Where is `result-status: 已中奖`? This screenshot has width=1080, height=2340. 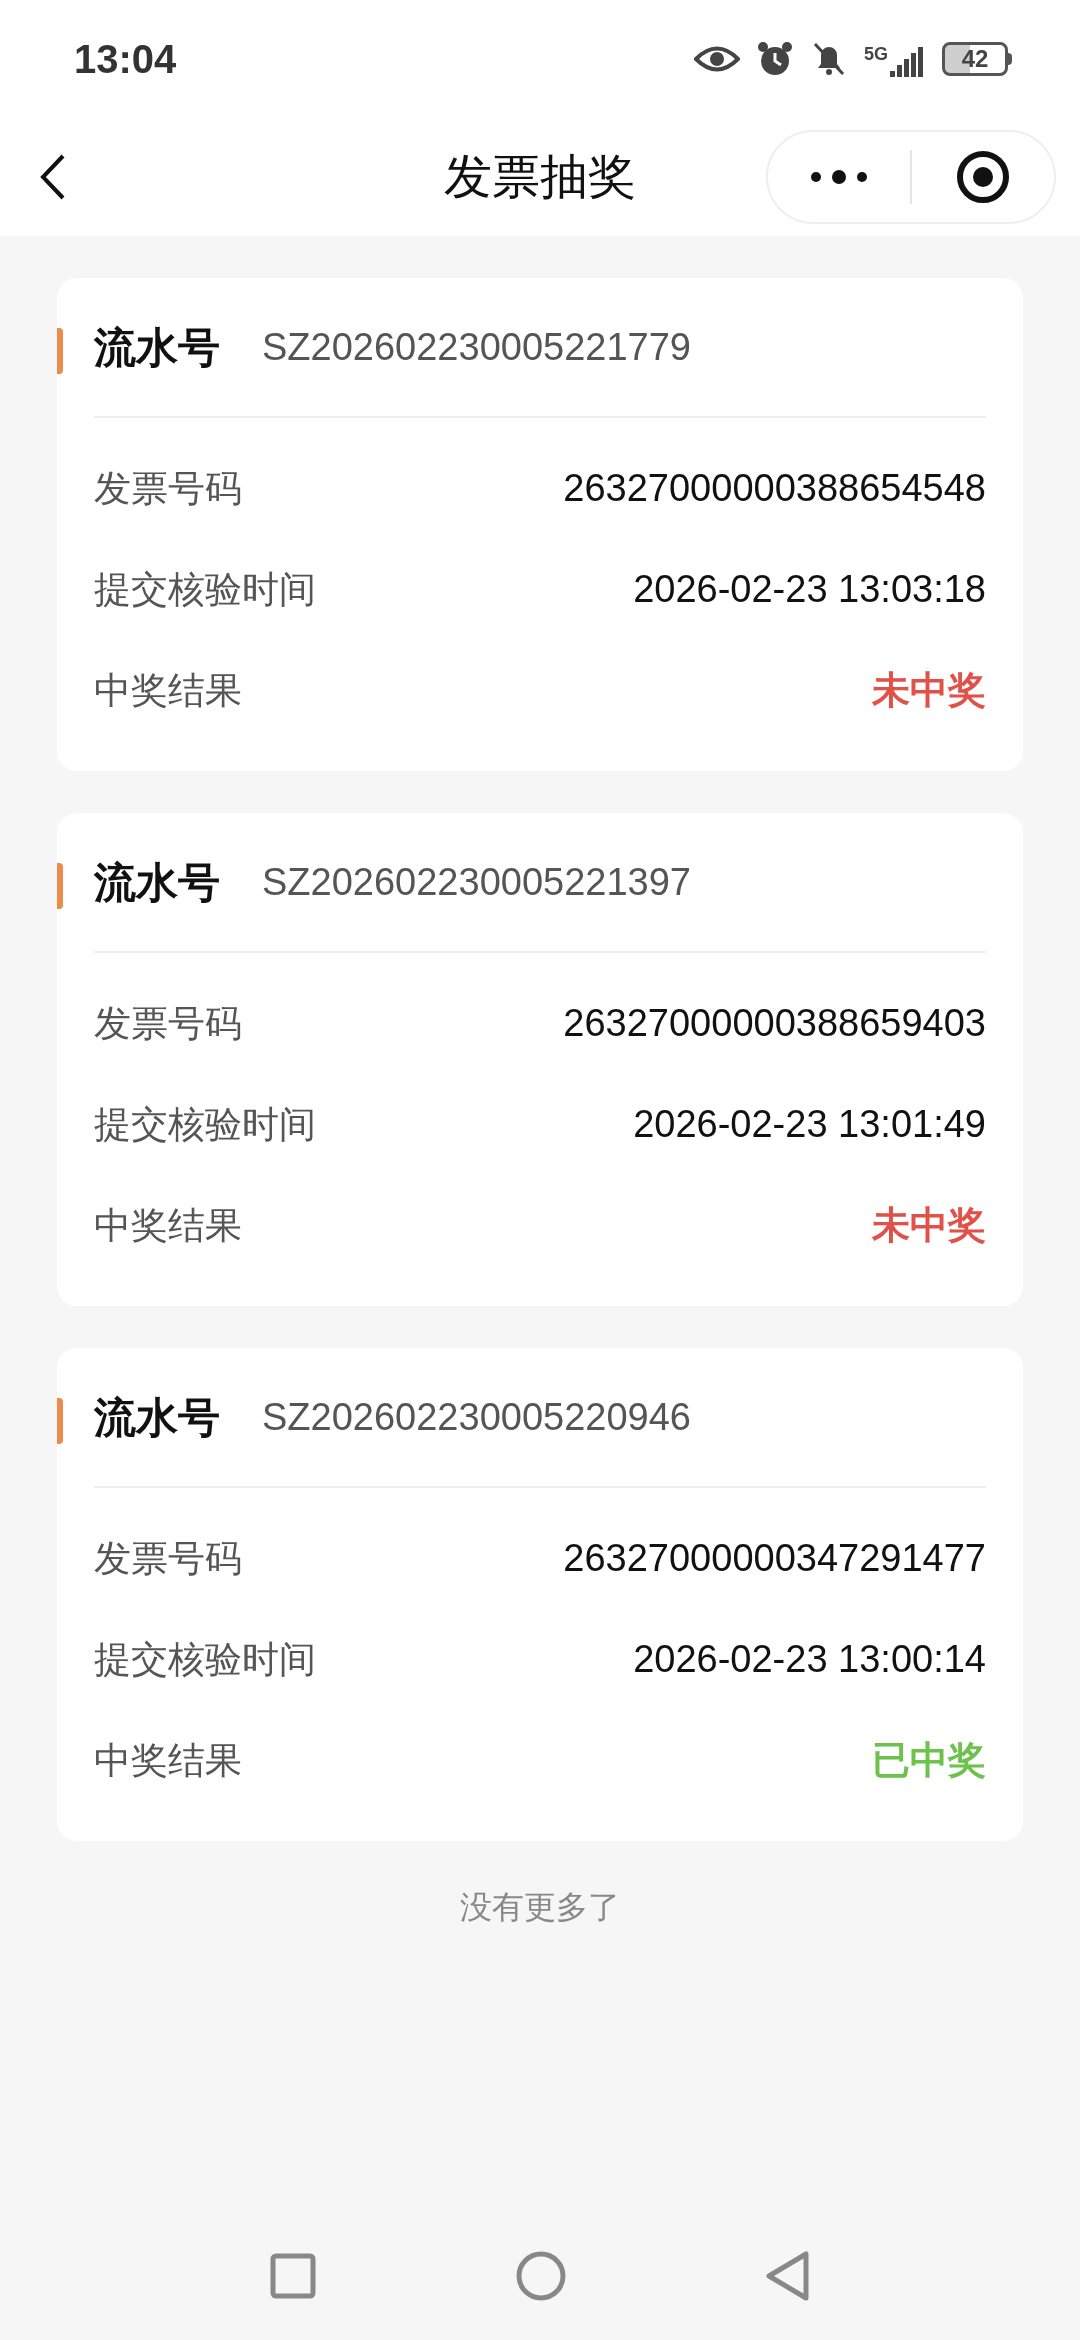
result-status: 已中奖 is located at coordinates (929, 1760).